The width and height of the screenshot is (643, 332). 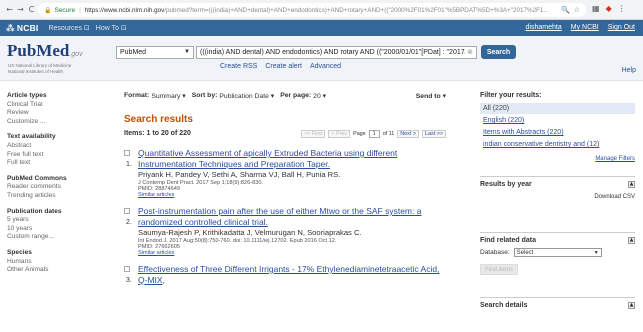 What do you see at coordinates (37, 178) in the screenshot?
I see `sidebar-heading: PubMed Commons` at bounding box center [37, 178].